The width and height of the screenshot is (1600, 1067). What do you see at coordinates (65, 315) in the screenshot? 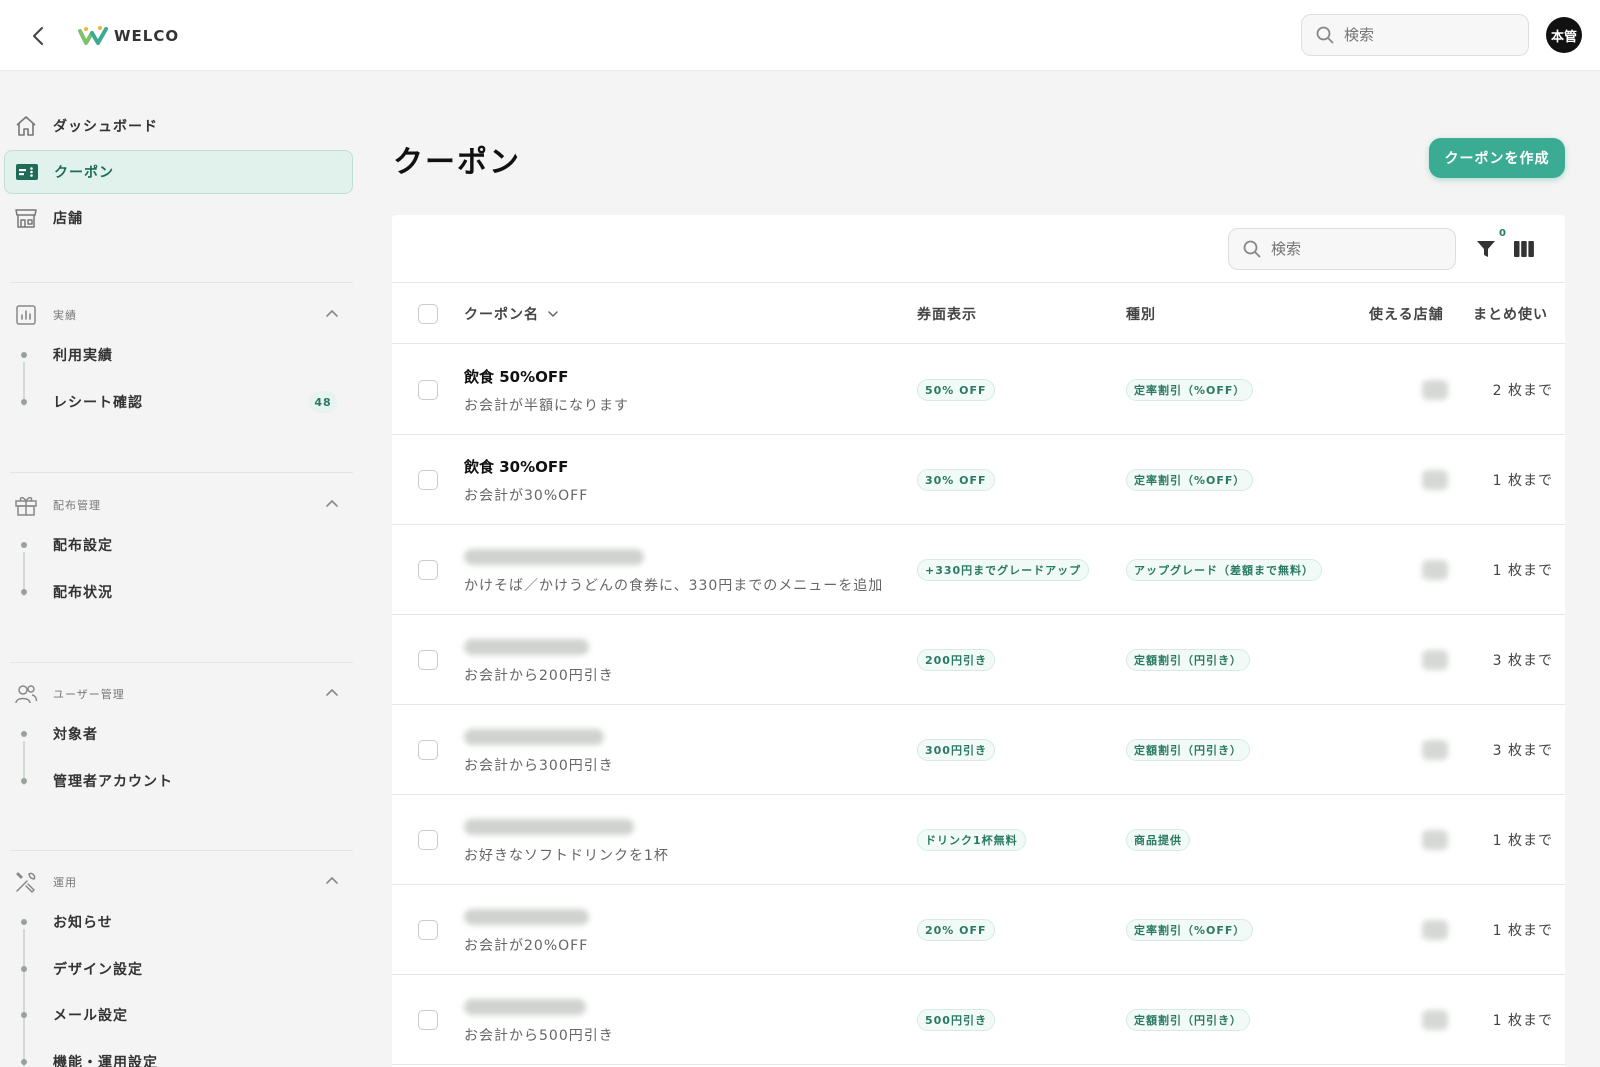
I see `section-title: 実績` at bounding box center [65, 315].